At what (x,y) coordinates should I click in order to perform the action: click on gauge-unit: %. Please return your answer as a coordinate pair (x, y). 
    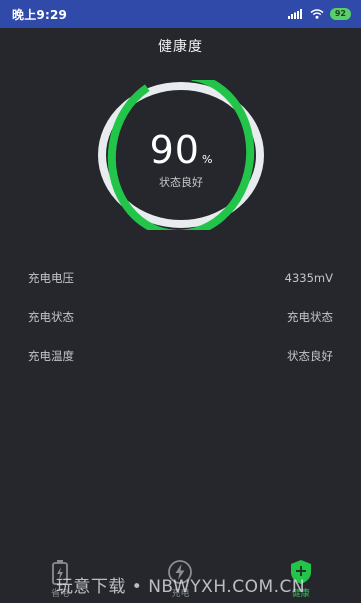
    Looking at the image, I should click on (207, 159).